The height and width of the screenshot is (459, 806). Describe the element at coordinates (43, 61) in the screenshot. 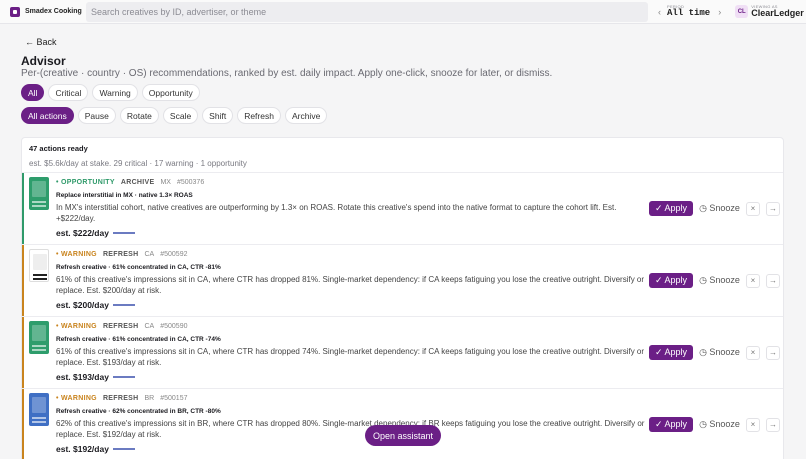

I see `page-title: Advisor` at that location.